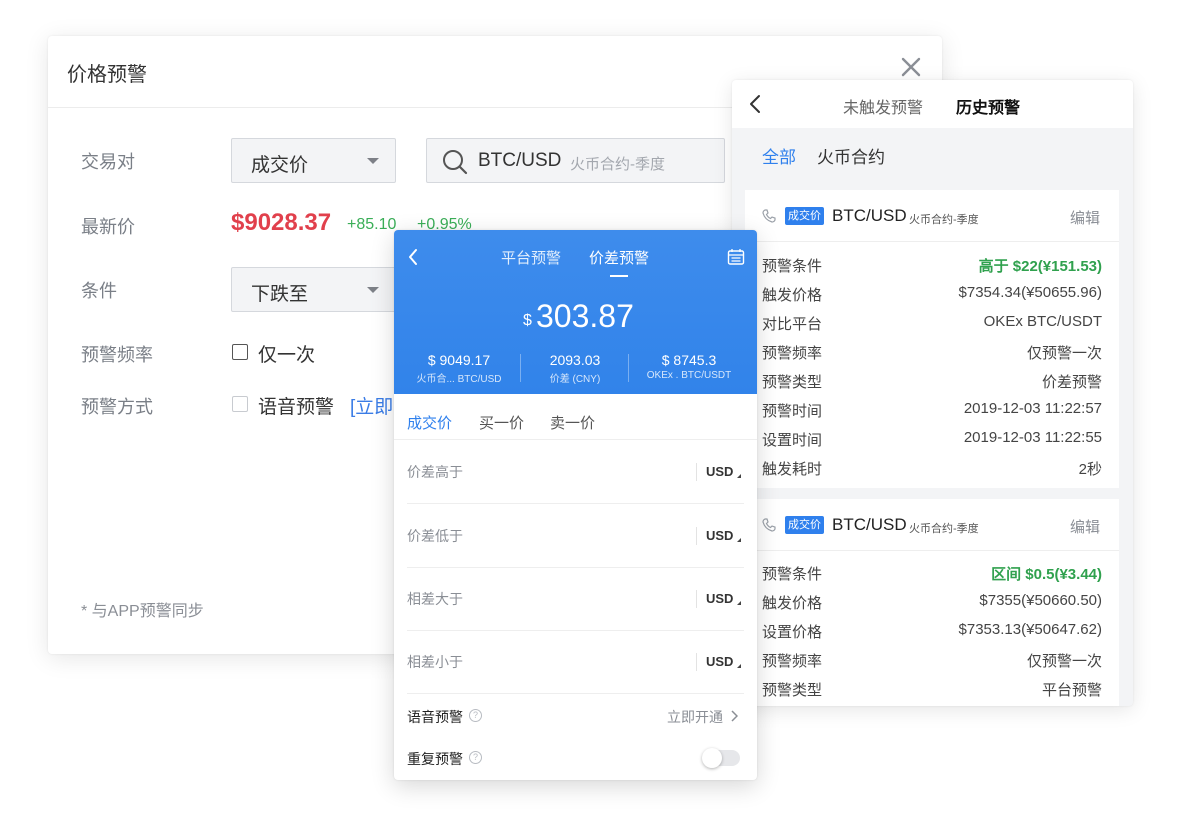 The height and width of the screenshot is (814, 1180). What do you see at coordinates (240, 352) in the screenshot?
I see `once-checkbox` at bounding box center [240, 352].